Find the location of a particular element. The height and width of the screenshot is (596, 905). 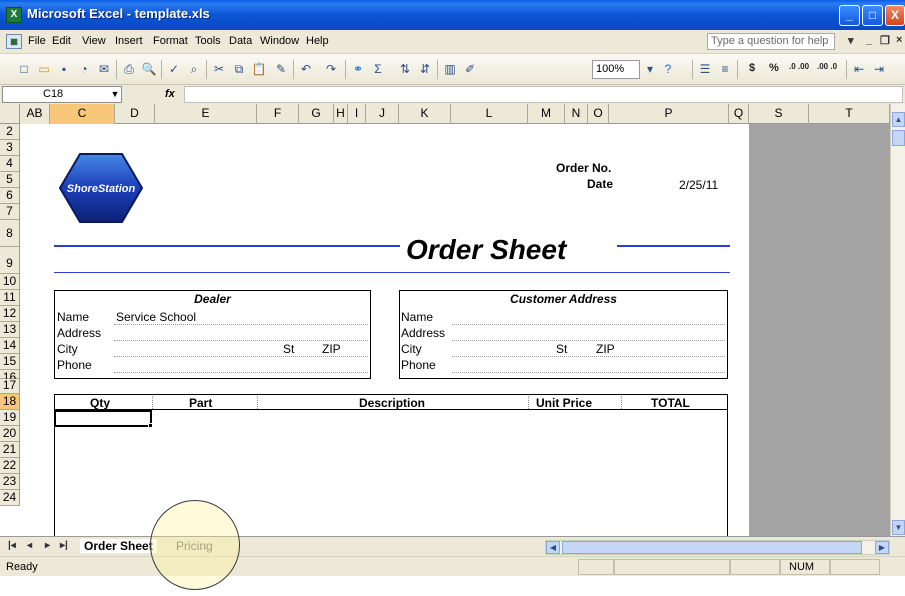

doc-minimize-icon: _ is located at coordinates (869, 40).